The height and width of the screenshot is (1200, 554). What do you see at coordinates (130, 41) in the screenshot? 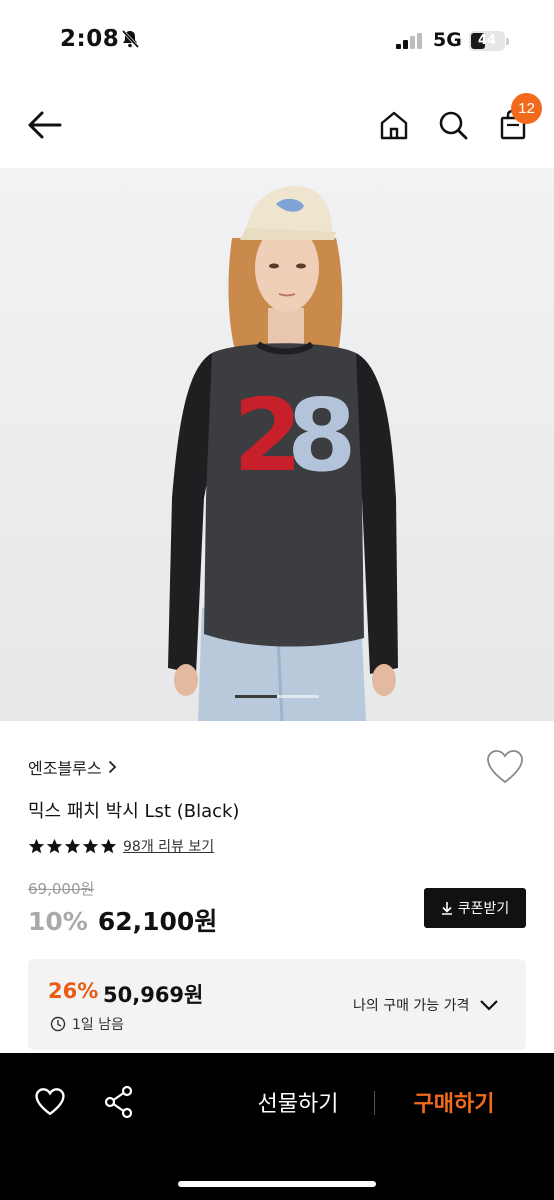
I see `bell-muted-icon` at bounding box center [130, 41].